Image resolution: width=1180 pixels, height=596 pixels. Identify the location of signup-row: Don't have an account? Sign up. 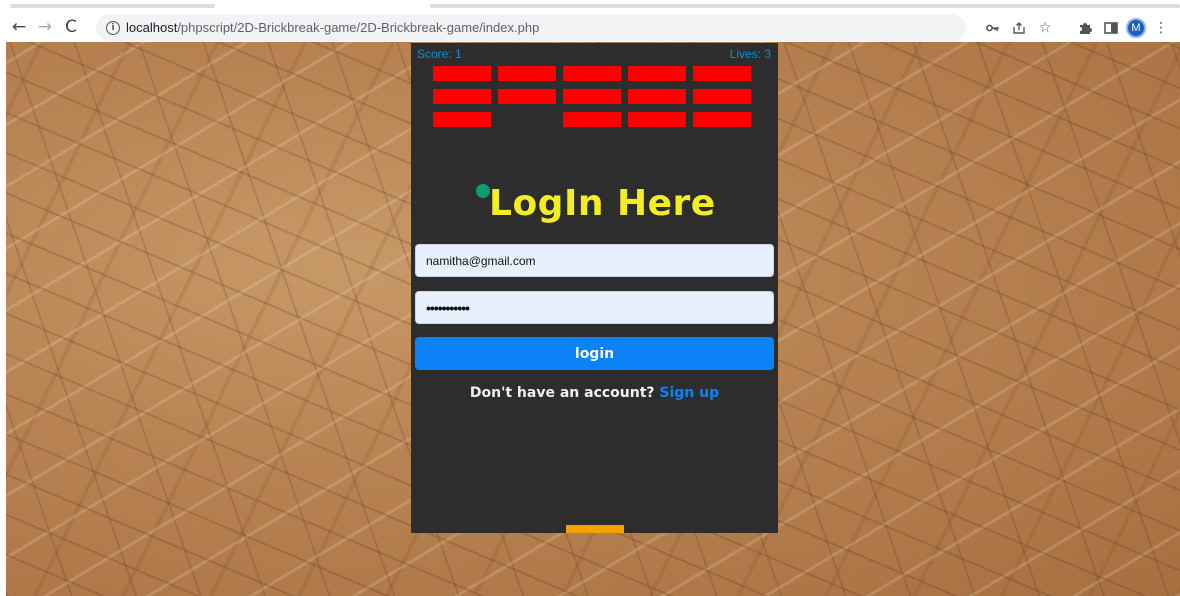
(594, 393).